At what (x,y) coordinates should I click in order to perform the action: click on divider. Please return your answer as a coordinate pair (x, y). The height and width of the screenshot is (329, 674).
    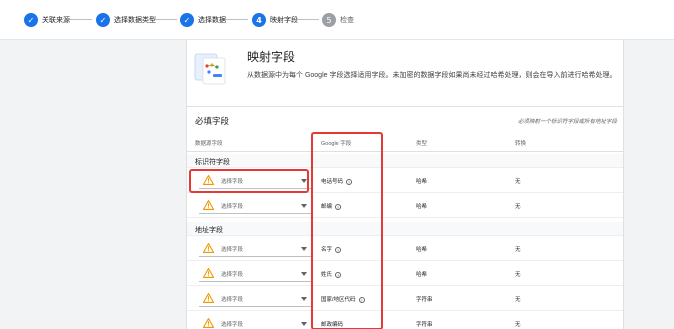
    Looking at the image, I should click on (405, 151).